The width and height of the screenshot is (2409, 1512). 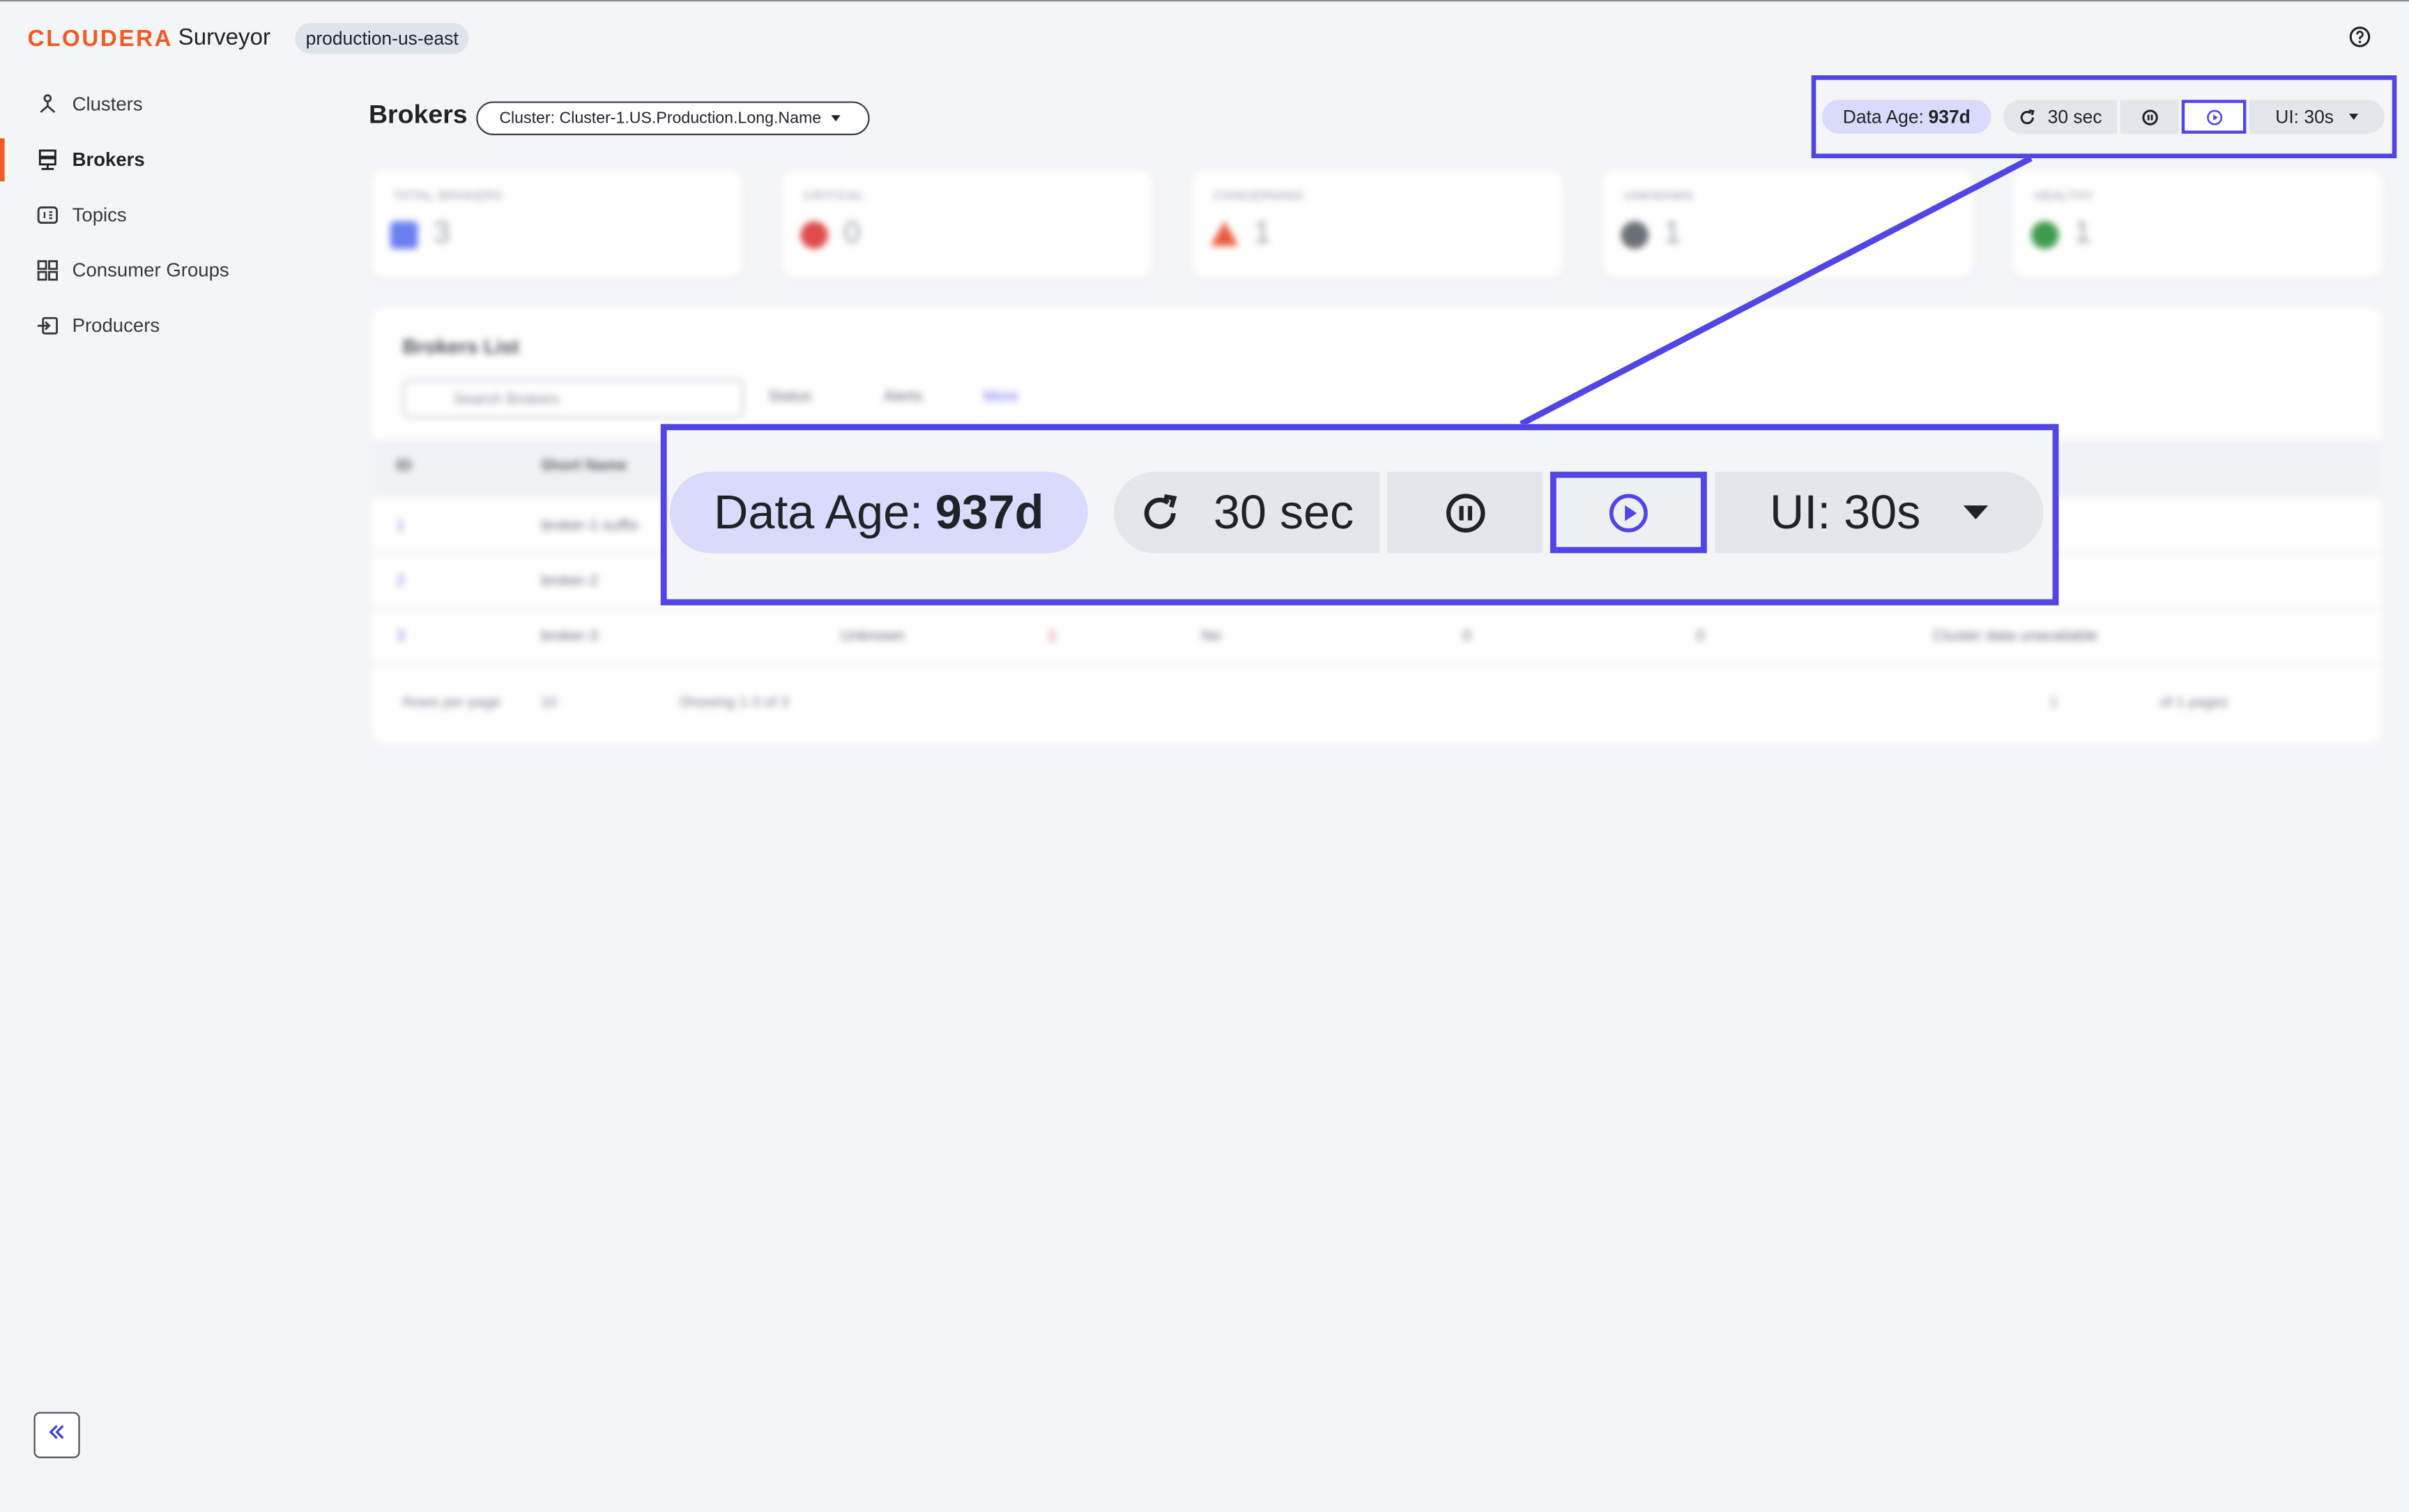 What do you see at coordinates (2104, 117) in the screenshot?
I see `toolbar-highlight-frame` at bounding box center [2104, 117].